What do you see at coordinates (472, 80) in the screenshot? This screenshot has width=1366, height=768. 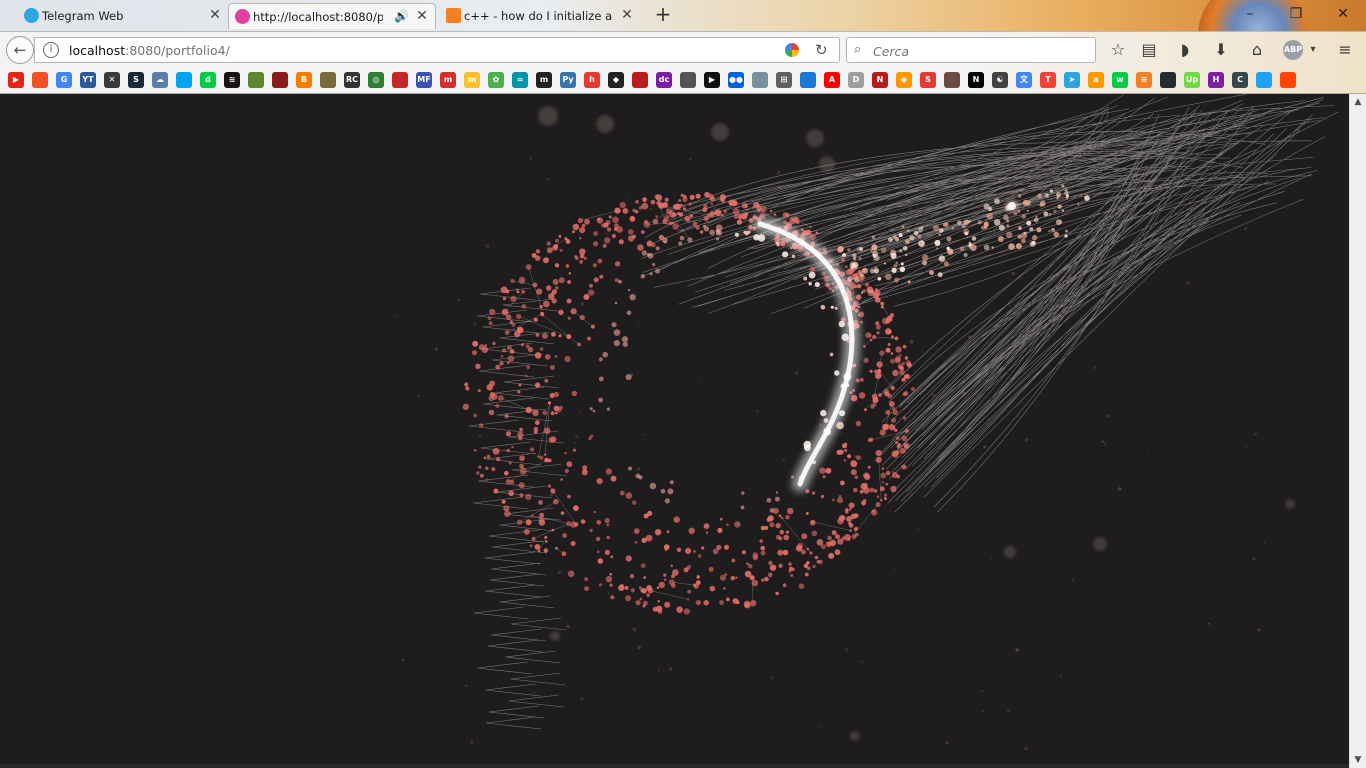 I see `m-yellow-icon: m` at bounding box center [472, 80].